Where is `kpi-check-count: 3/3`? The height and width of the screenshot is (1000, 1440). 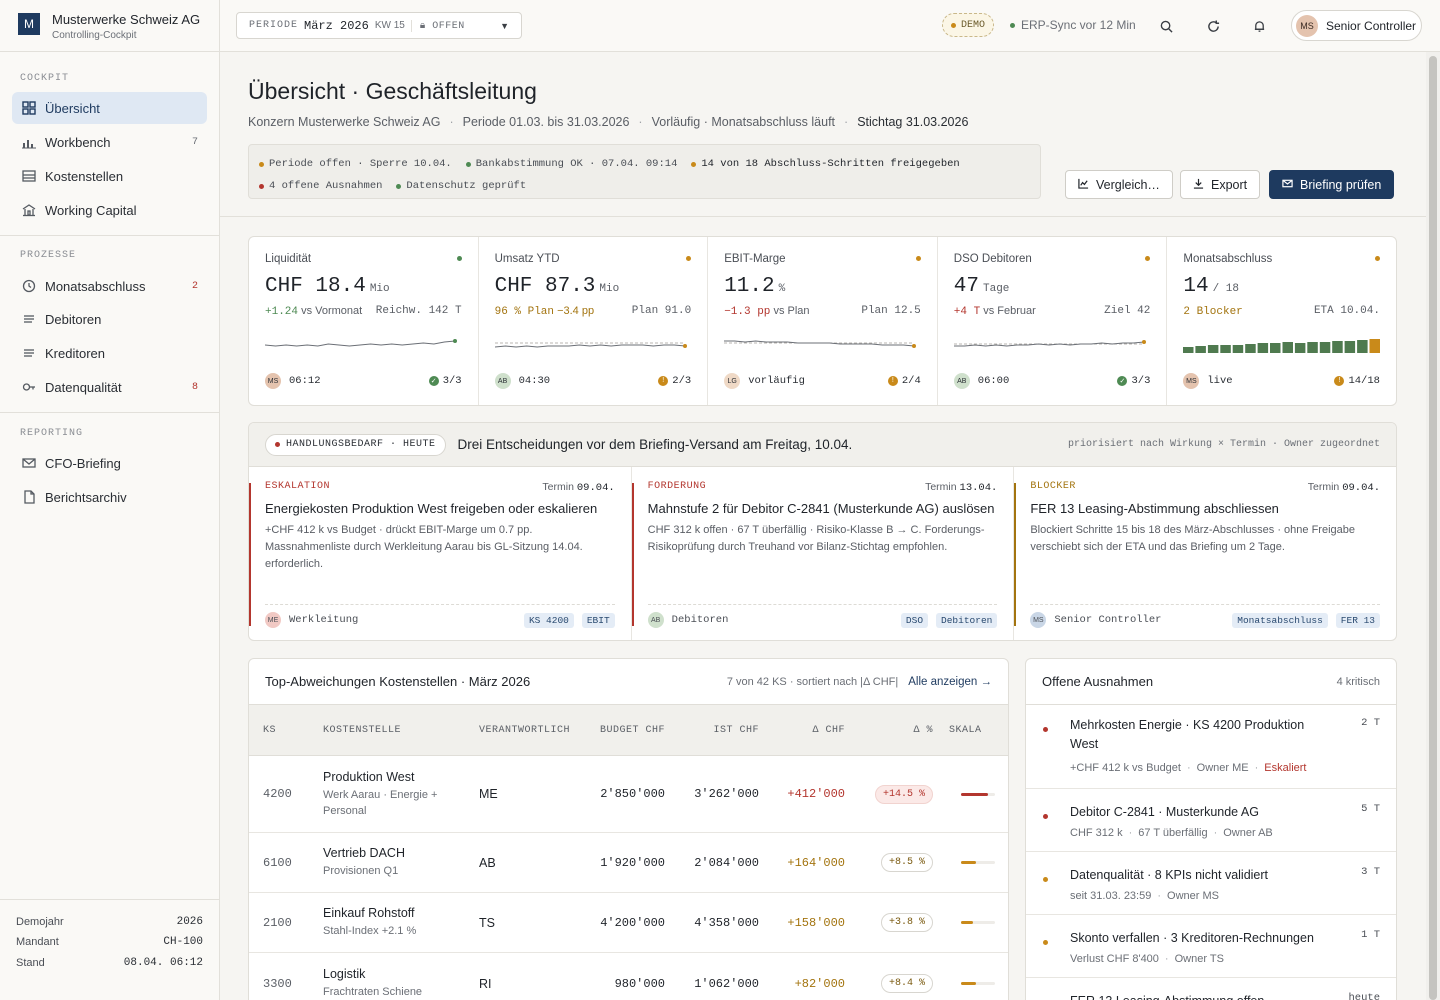 kpi-check-count: 3/3 is located at coordinates (1141, 381).